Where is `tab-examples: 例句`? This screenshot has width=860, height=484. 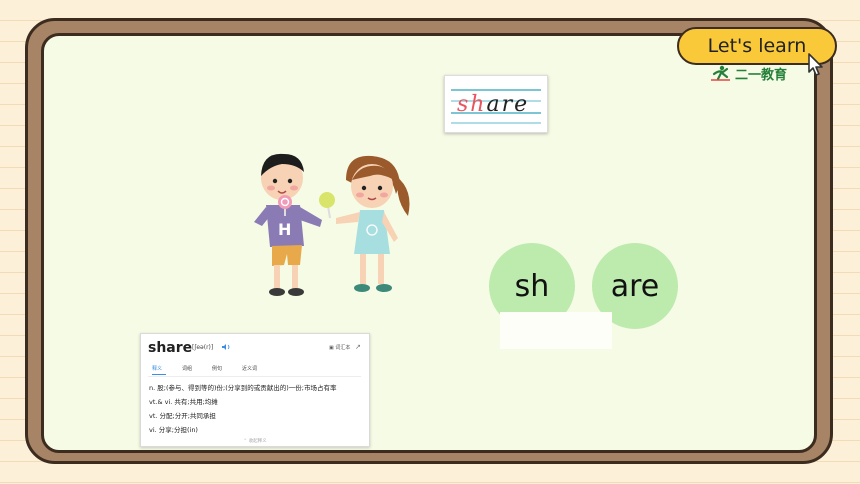
tab-examples: 例句 is located at coordinates (217, 368).